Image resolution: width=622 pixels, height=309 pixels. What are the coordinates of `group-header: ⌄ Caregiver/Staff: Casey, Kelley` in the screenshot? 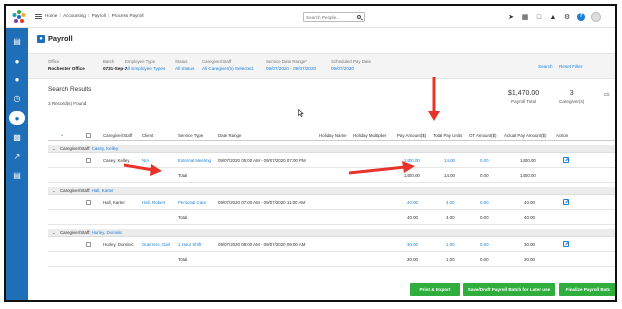 It's located at (331, 149).